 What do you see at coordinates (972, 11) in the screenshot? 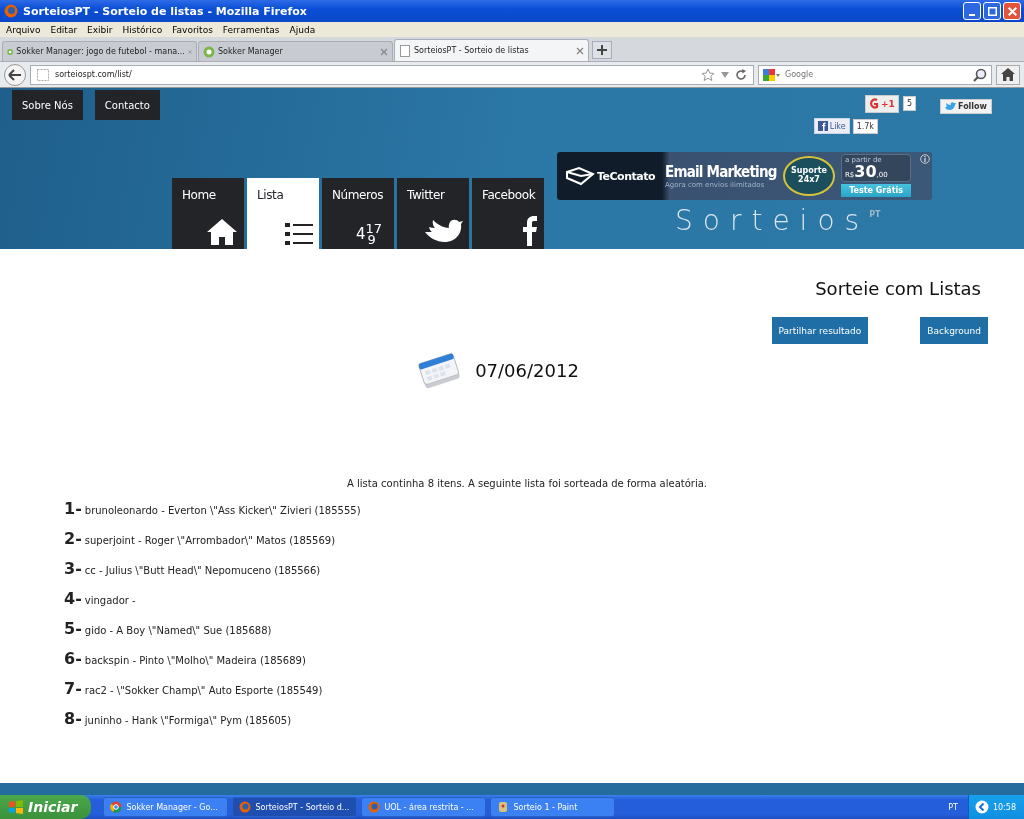
I see `minimize-button` at bounding box center [972, 11].